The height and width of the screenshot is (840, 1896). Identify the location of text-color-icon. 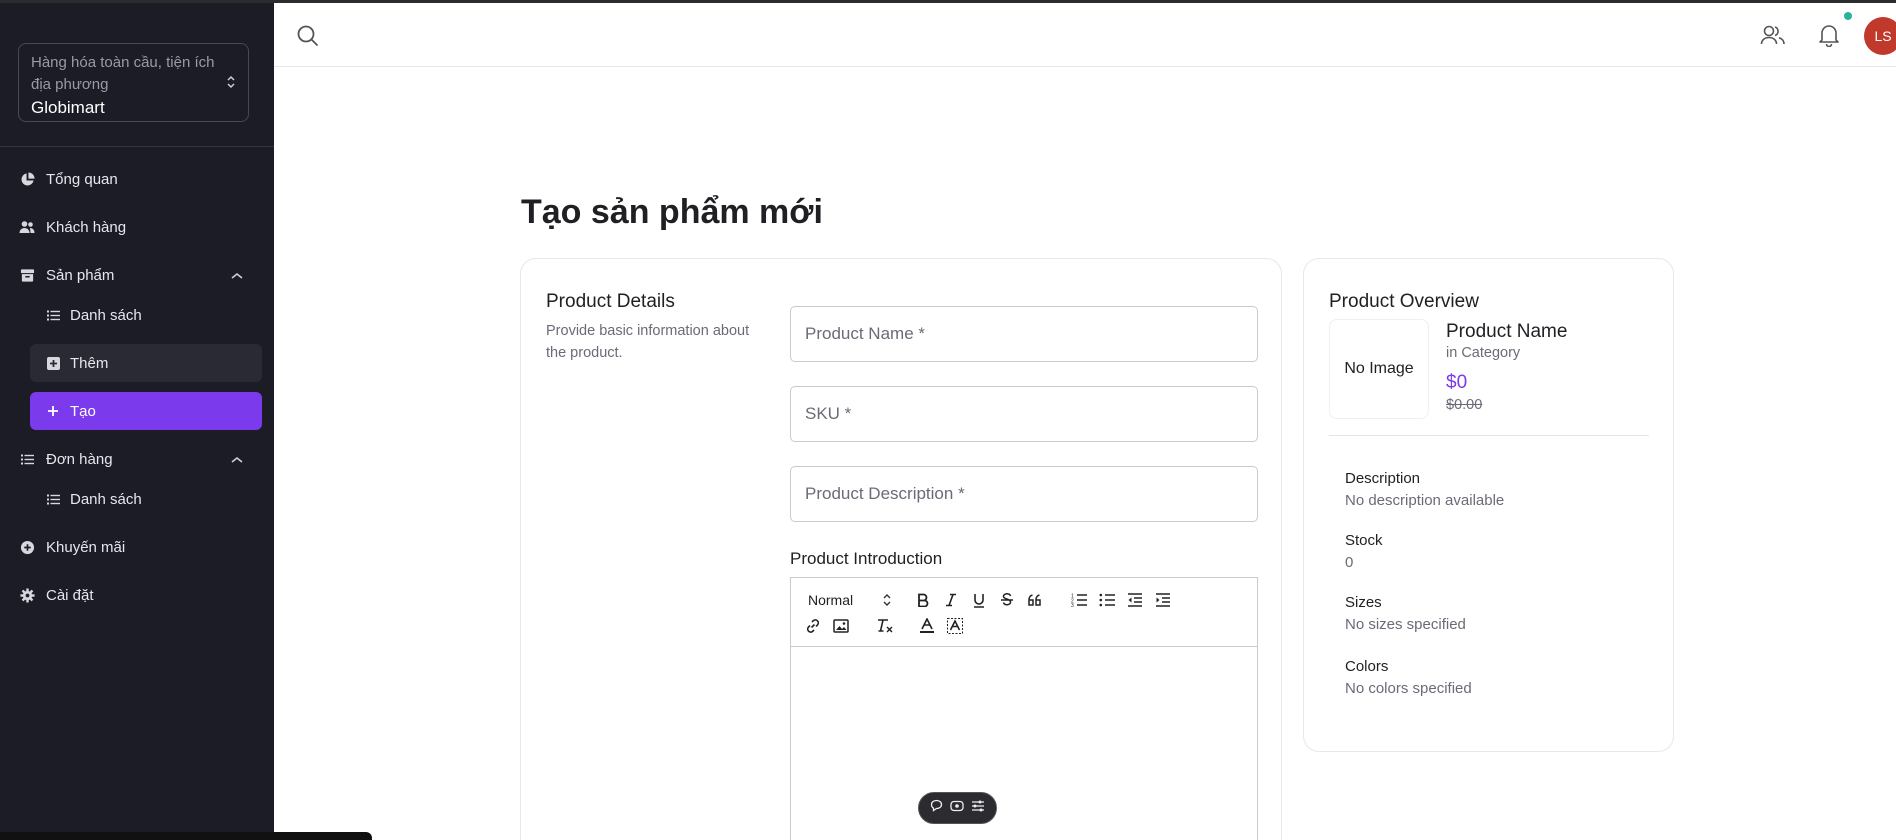
(927, 626).